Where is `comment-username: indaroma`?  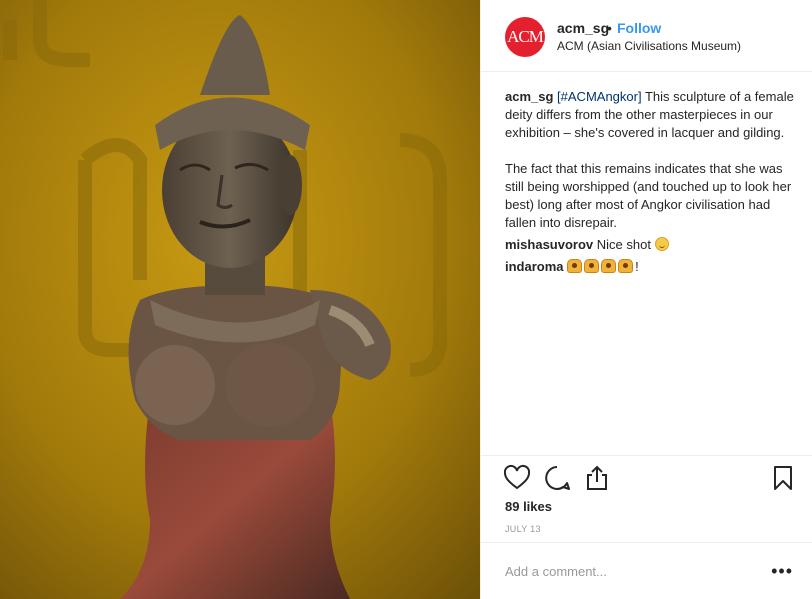 comment-username: indaroma is located at coordinates (534, 266).